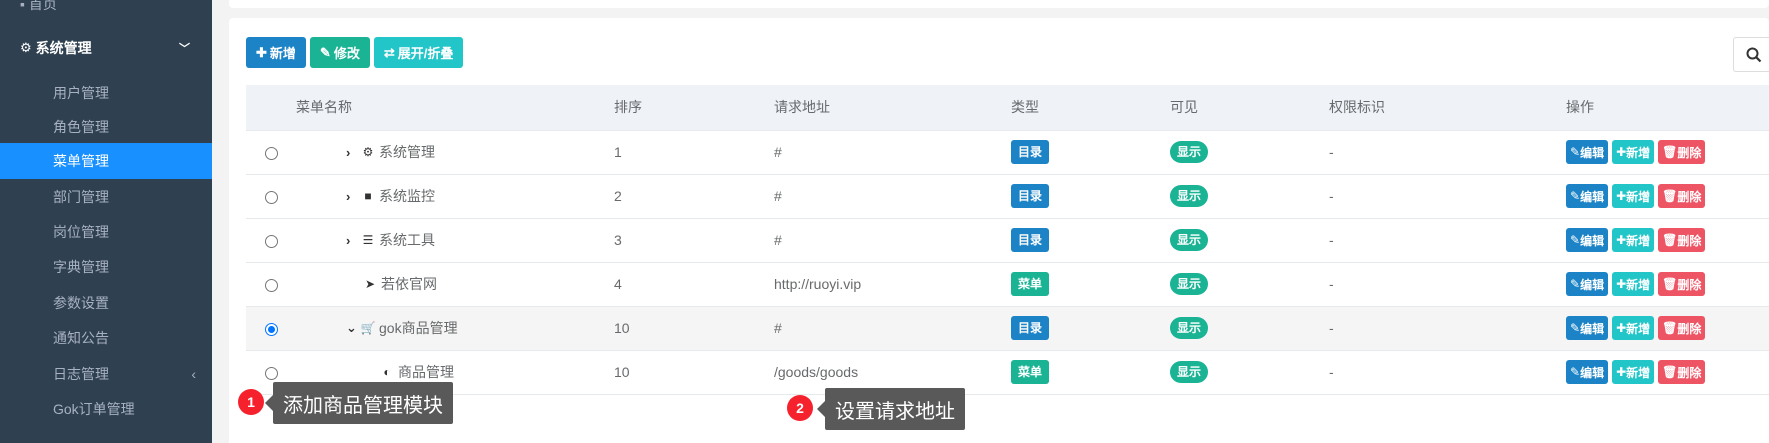 Image resolution: width=1769 pixels, height=443 pixels. I want to click on sidebar-item-gok-orders: Gok订单管理, so click(106, 409).